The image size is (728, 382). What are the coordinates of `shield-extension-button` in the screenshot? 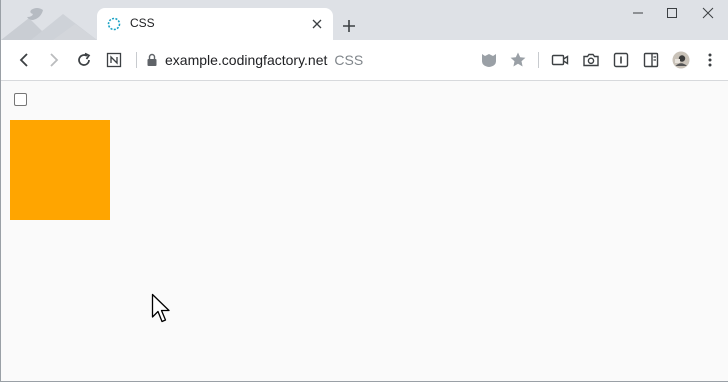 It's located at (489, 60).